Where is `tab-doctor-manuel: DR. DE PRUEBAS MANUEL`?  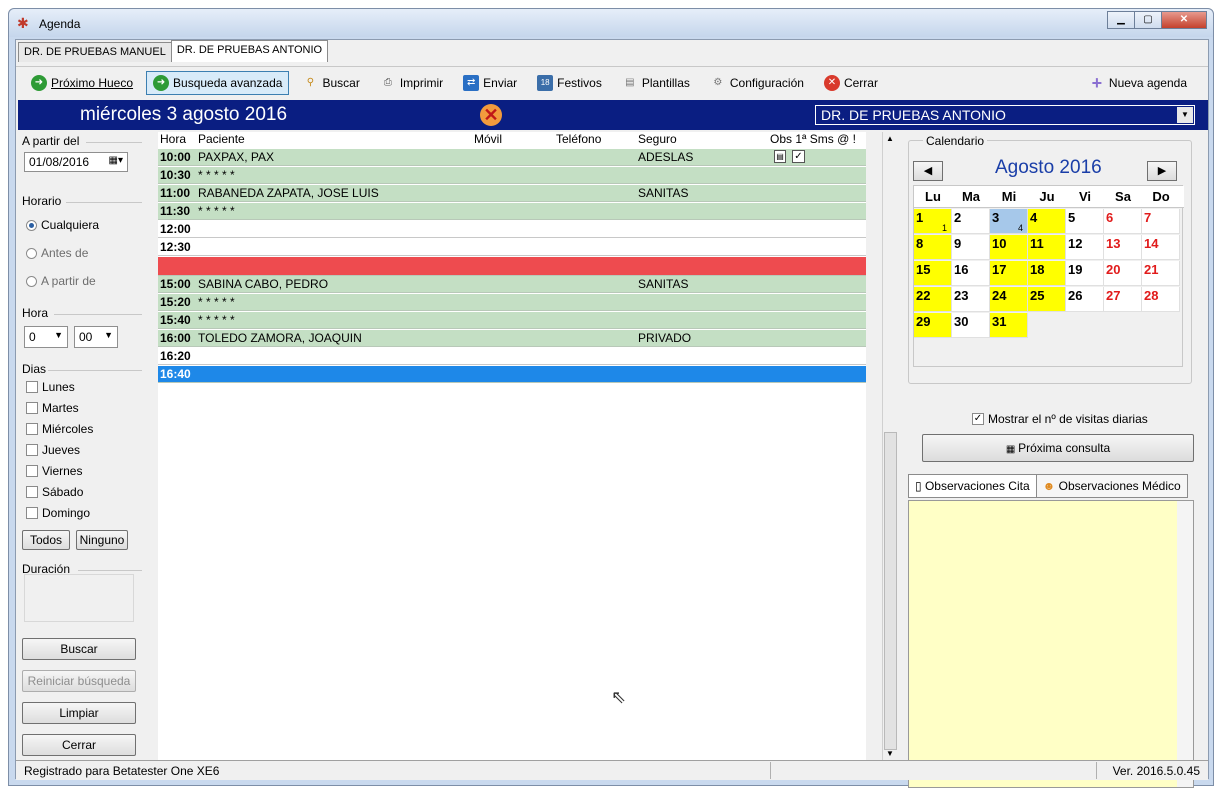 tab-doctor-manuel: DR. DE PRUEBAS MANUEL is located at coordinates (95, 52).